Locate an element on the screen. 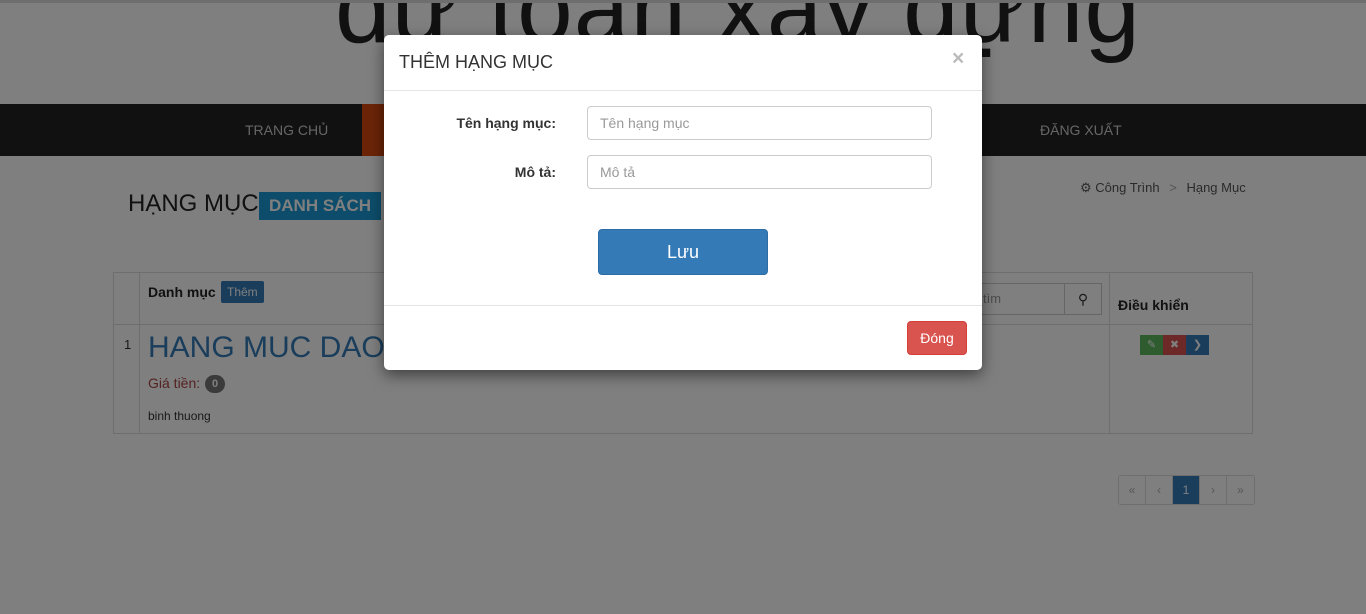  close-button: Đóng is located at coordinates (937, 338).